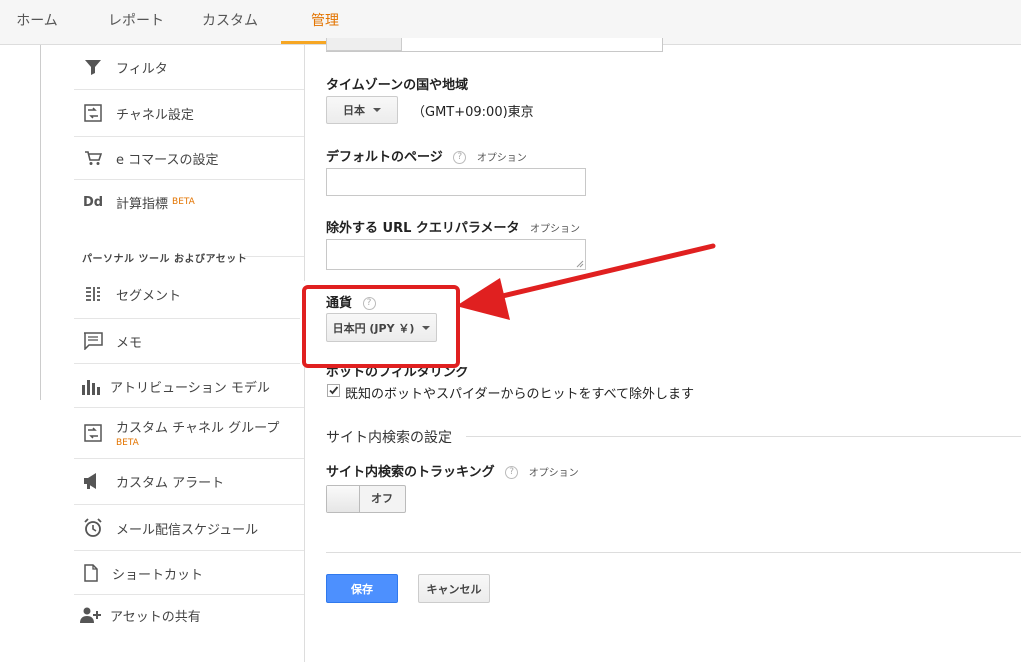 Image resolution: width=1021 pixels, height=662 pixels. What do you see at coordinates (512, 472) in the screenshot?
I see `help-icon: ?` at bounding box center [512, 472].